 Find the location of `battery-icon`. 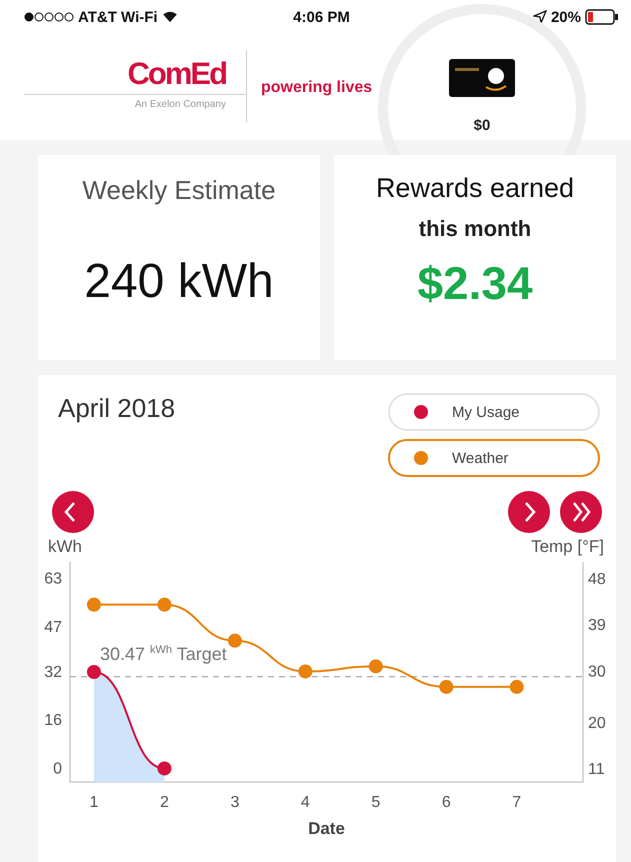

battery-icon is located at coordinates (602, 17).